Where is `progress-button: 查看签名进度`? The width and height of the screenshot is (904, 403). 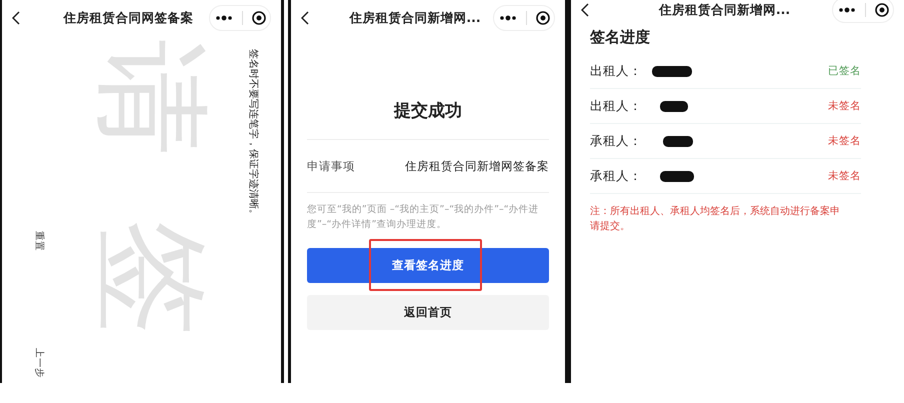 progress-button: 查看签名进度 is located at coordinates (428, 265).